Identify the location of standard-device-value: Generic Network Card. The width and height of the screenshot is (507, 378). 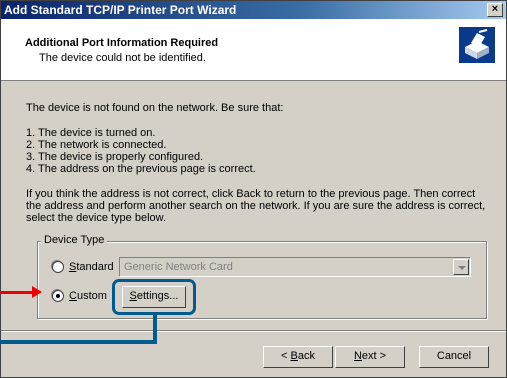
(178, 267).